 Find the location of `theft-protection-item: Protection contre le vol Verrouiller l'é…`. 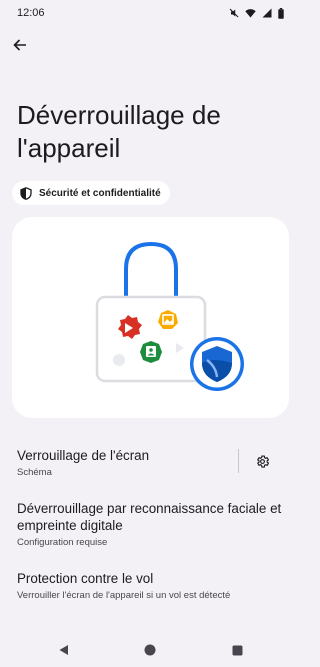

theft-protection-item: Protection contre le vol Verrouiller l'é… is located at coordinates (152, 586).